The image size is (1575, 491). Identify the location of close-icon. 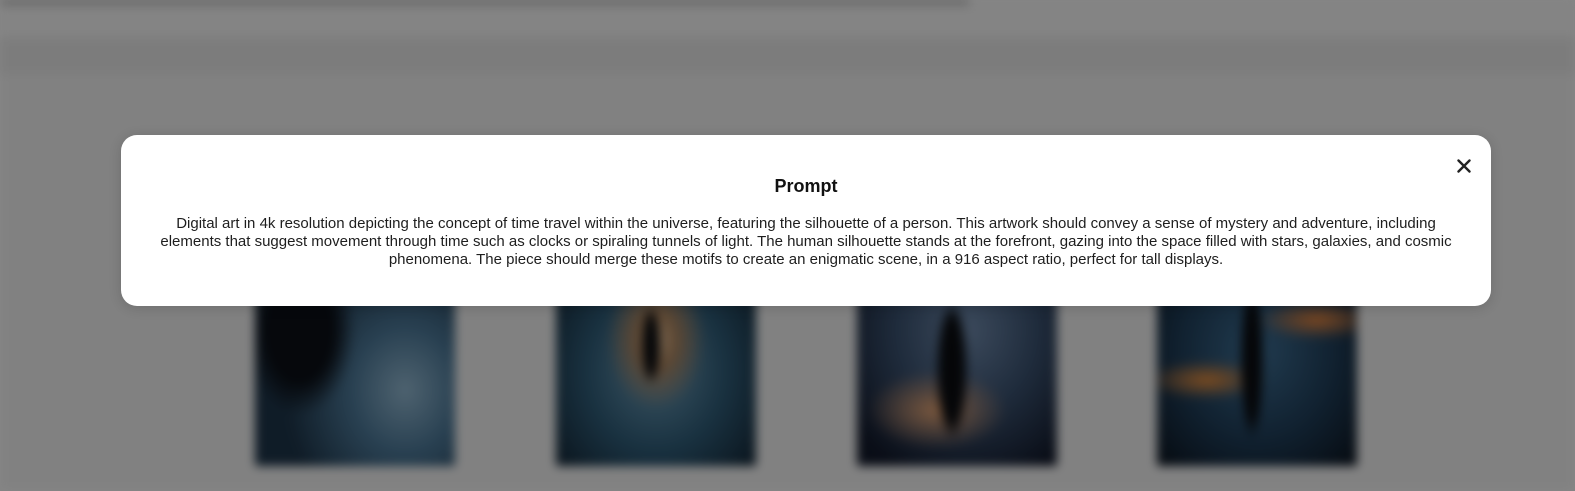
(1464, 166).